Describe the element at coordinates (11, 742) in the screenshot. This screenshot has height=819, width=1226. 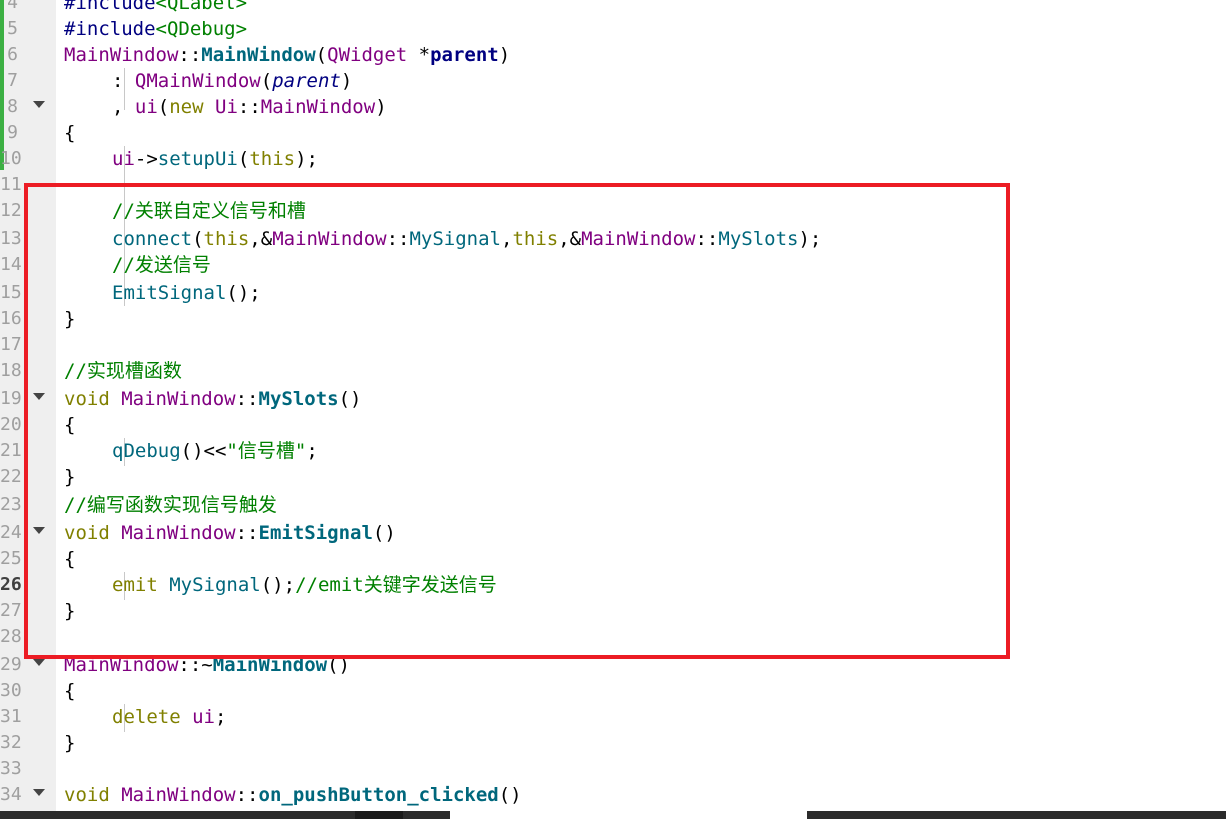
I see `line-number: 32` at that location.